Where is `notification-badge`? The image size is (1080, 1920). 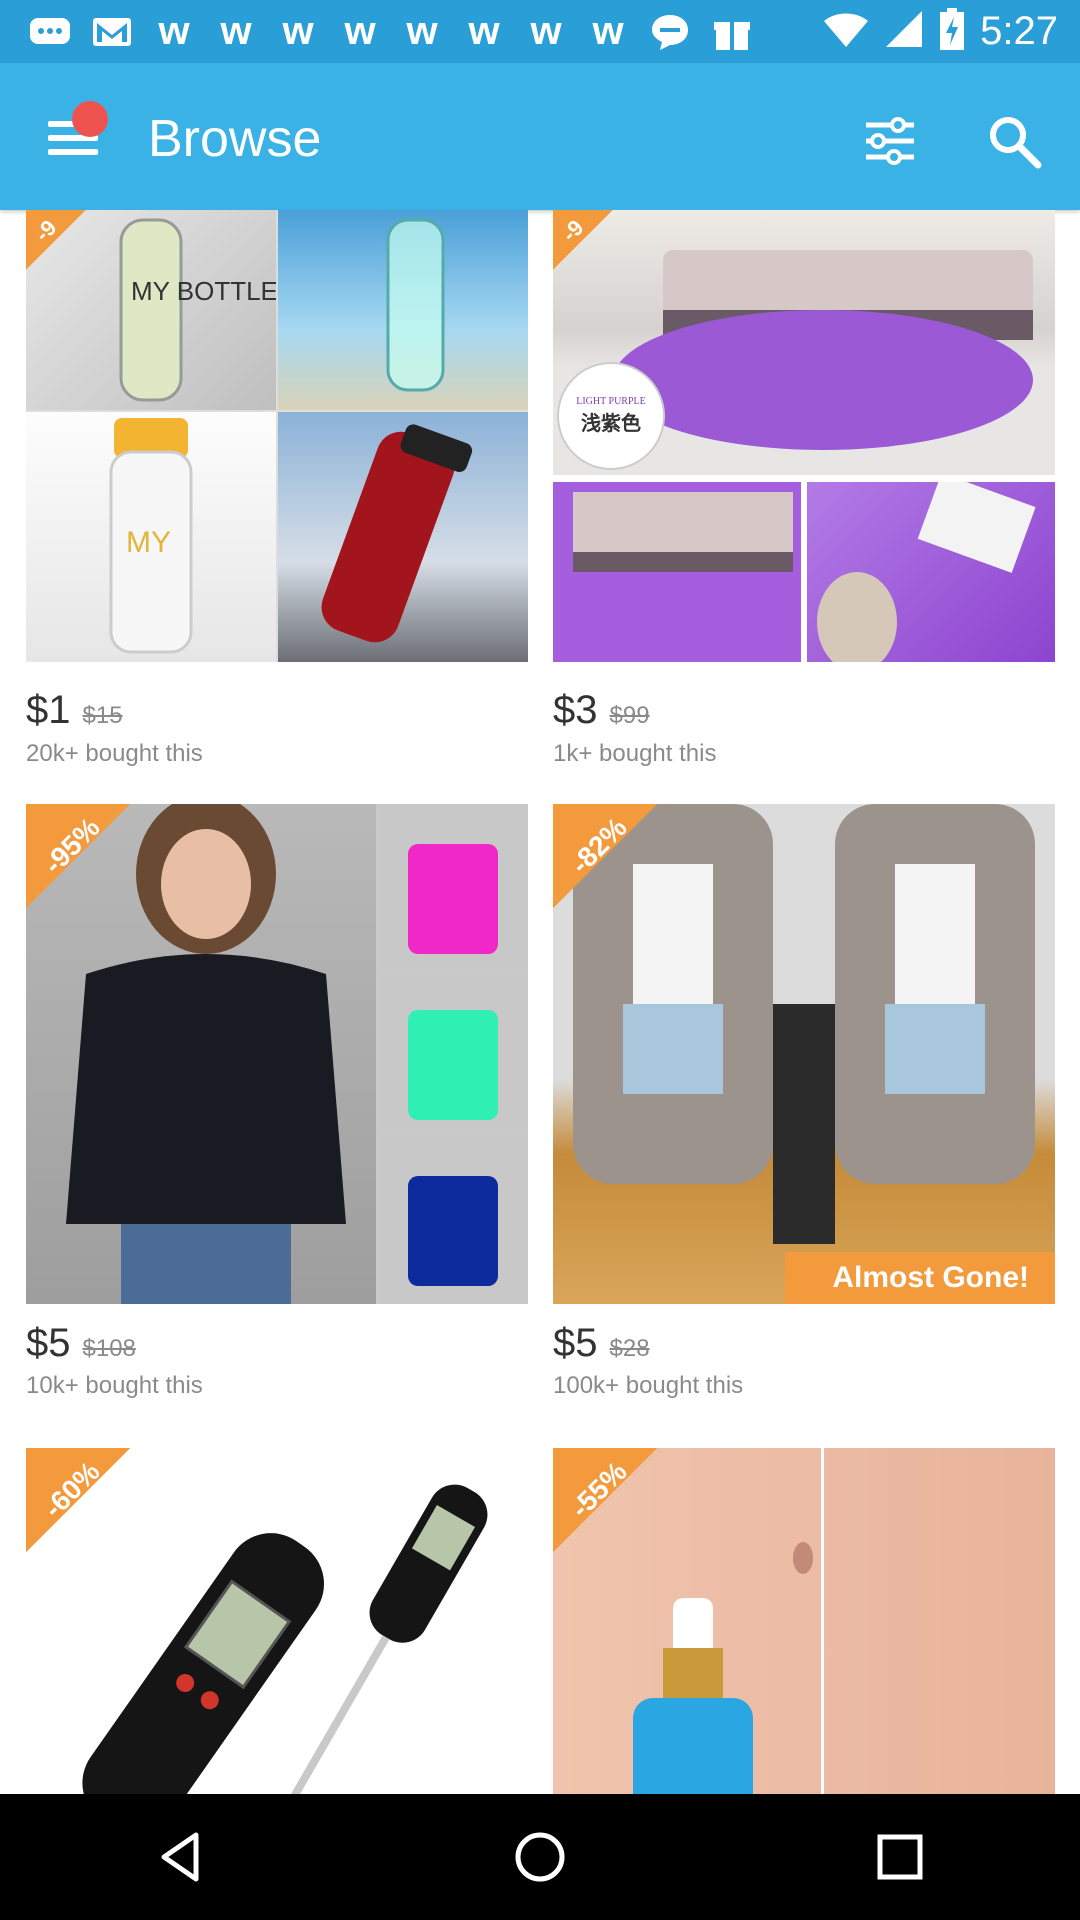 notification-badge is located at coordinates (90, 119).